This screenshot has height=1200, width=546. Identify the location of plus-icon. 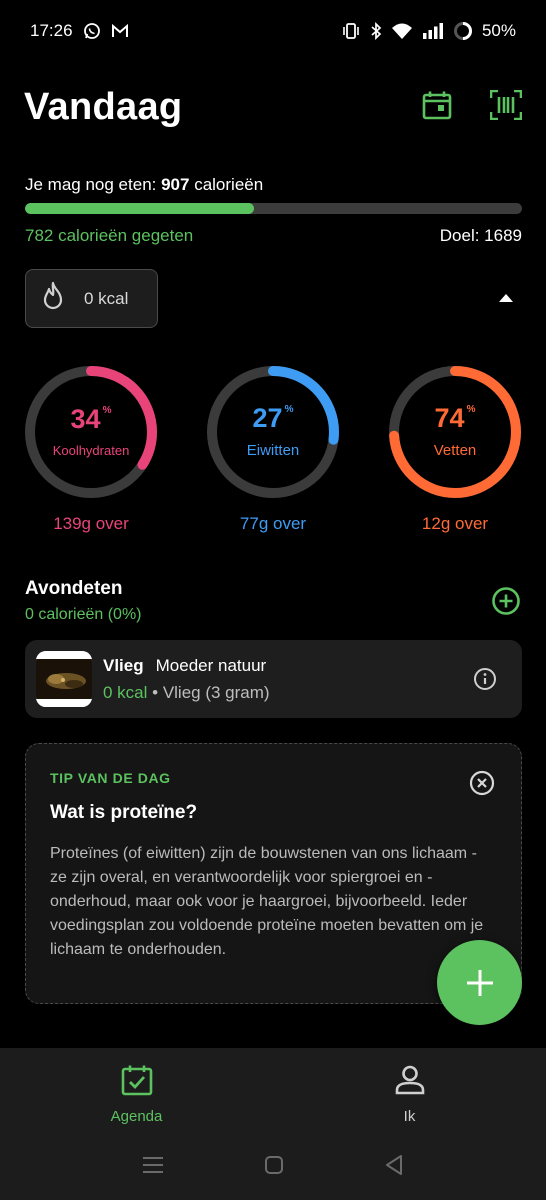
(479, 982).